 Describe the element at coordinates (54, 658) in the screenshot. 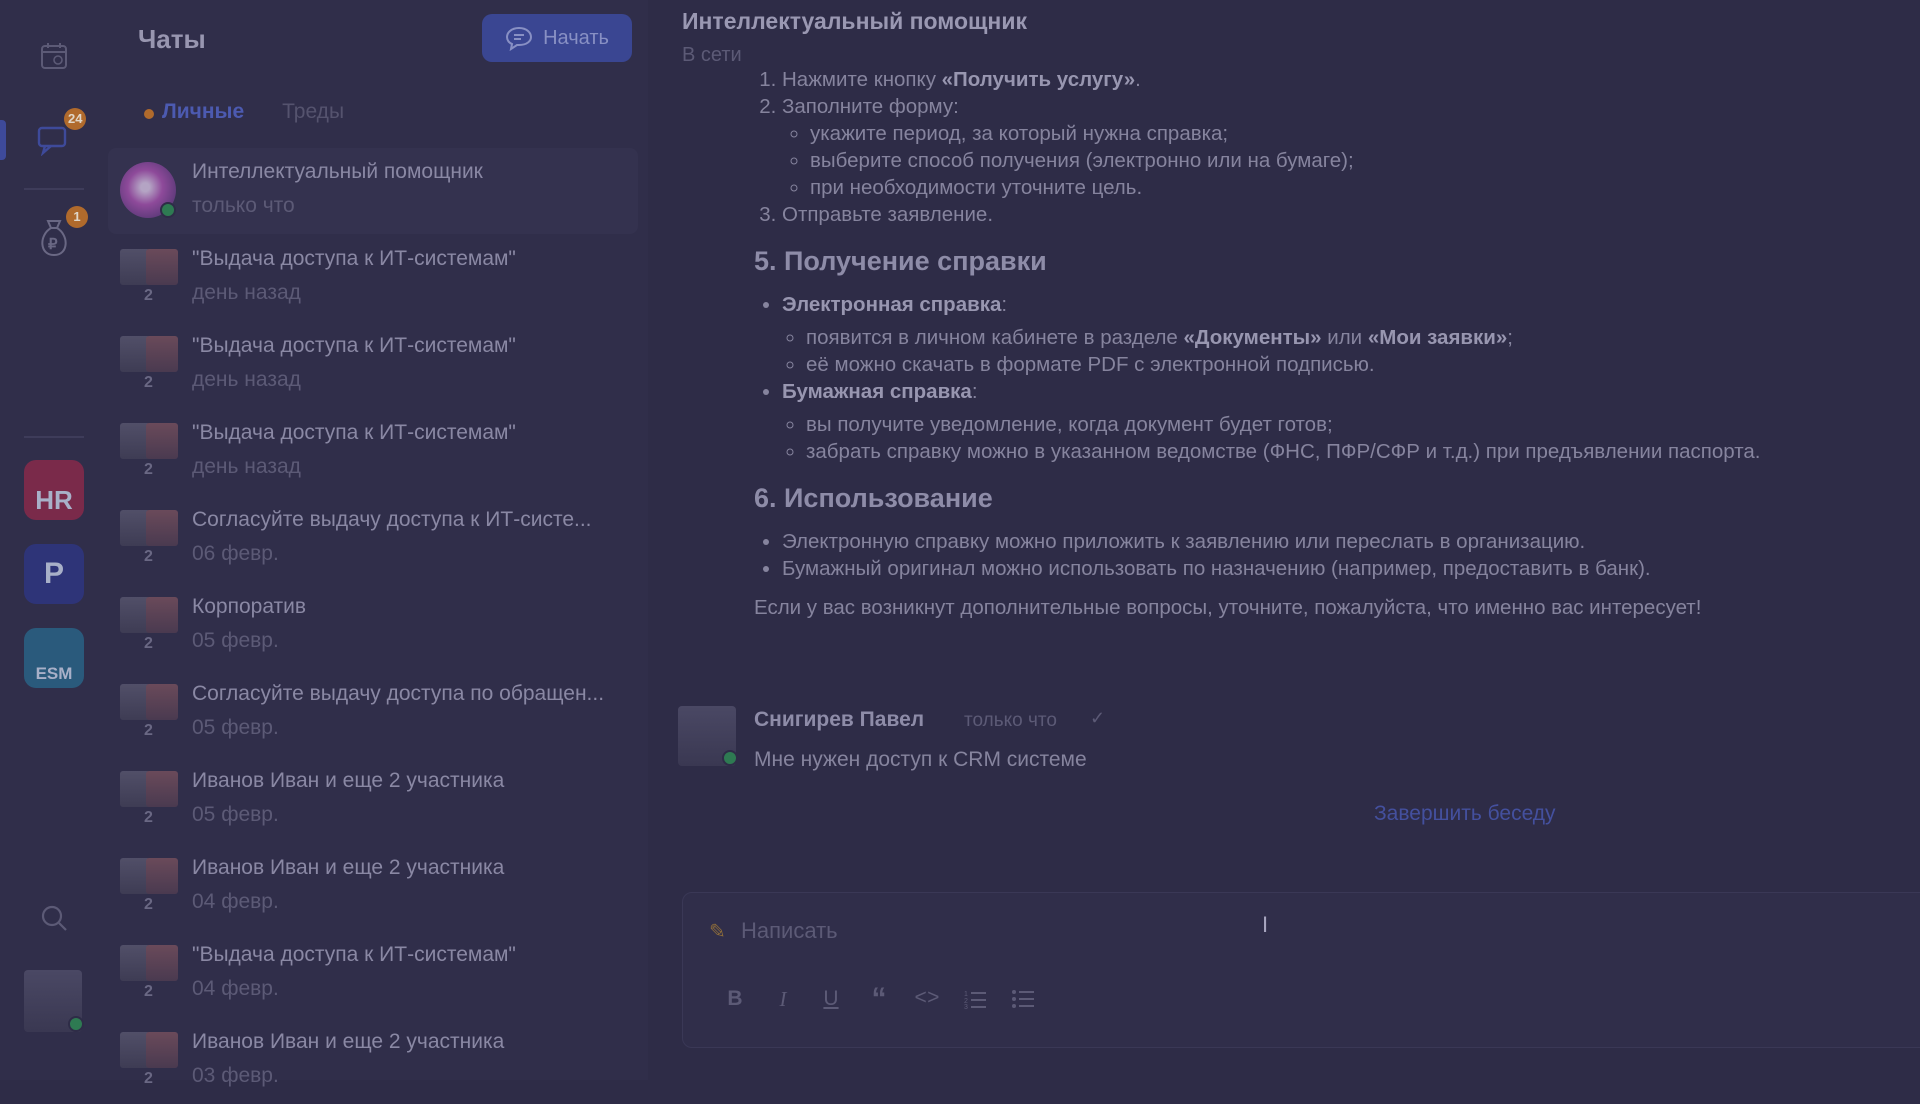

I see `esm-app-button: ESM` at that location.